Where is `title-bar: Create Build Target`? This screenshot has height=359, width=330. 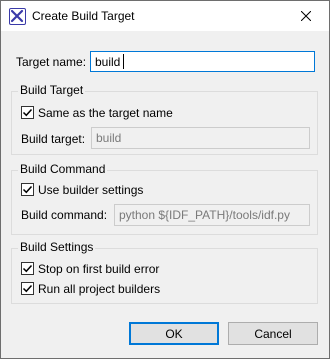
title-bar: Create Build Target is located at coordinates (165, 16).